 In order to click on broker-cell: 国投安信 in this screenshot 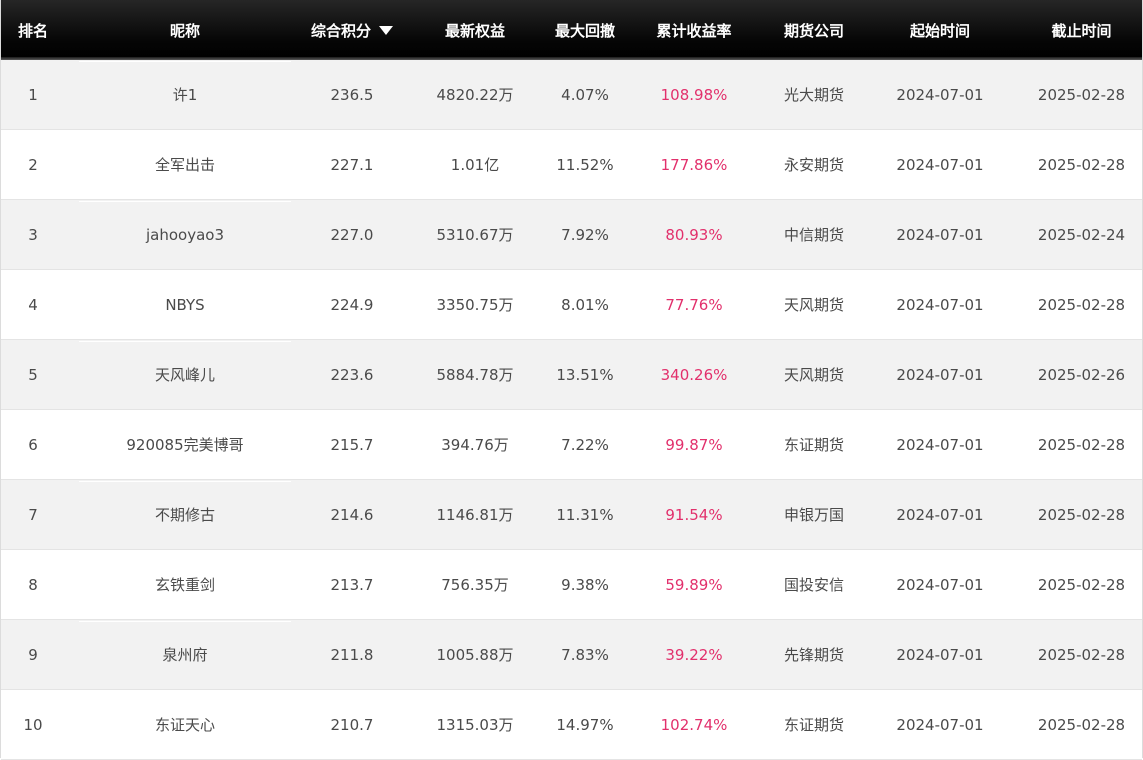, I will do `click(813, 585)`.